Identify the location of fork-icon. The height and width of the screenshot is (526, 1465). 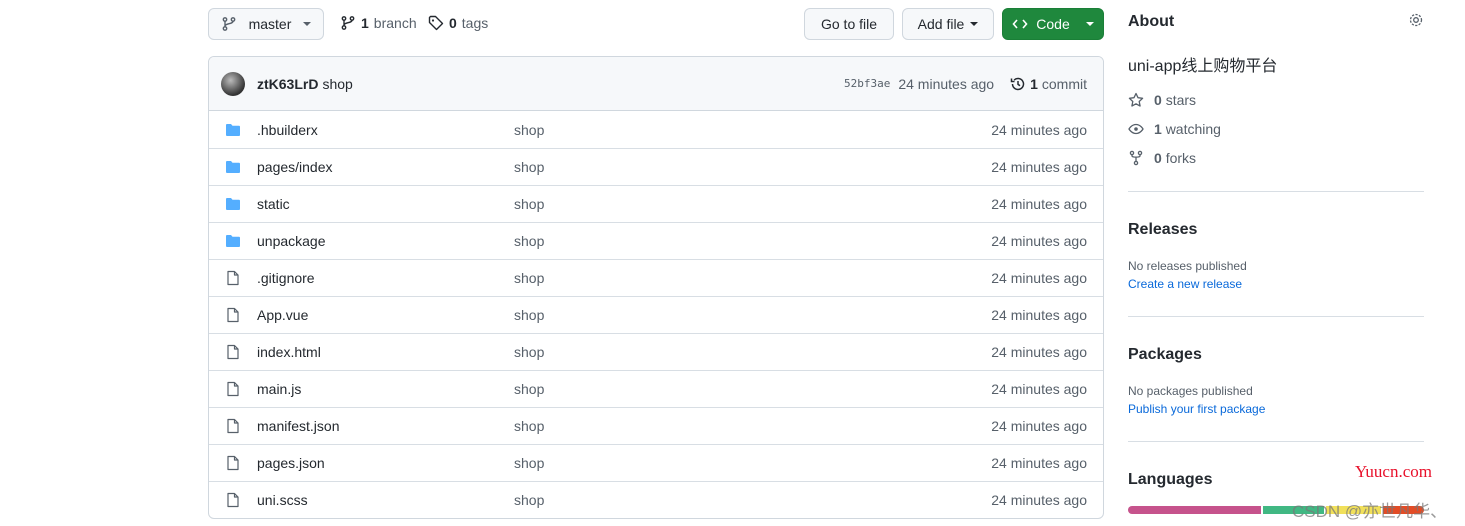
(1136, 157).